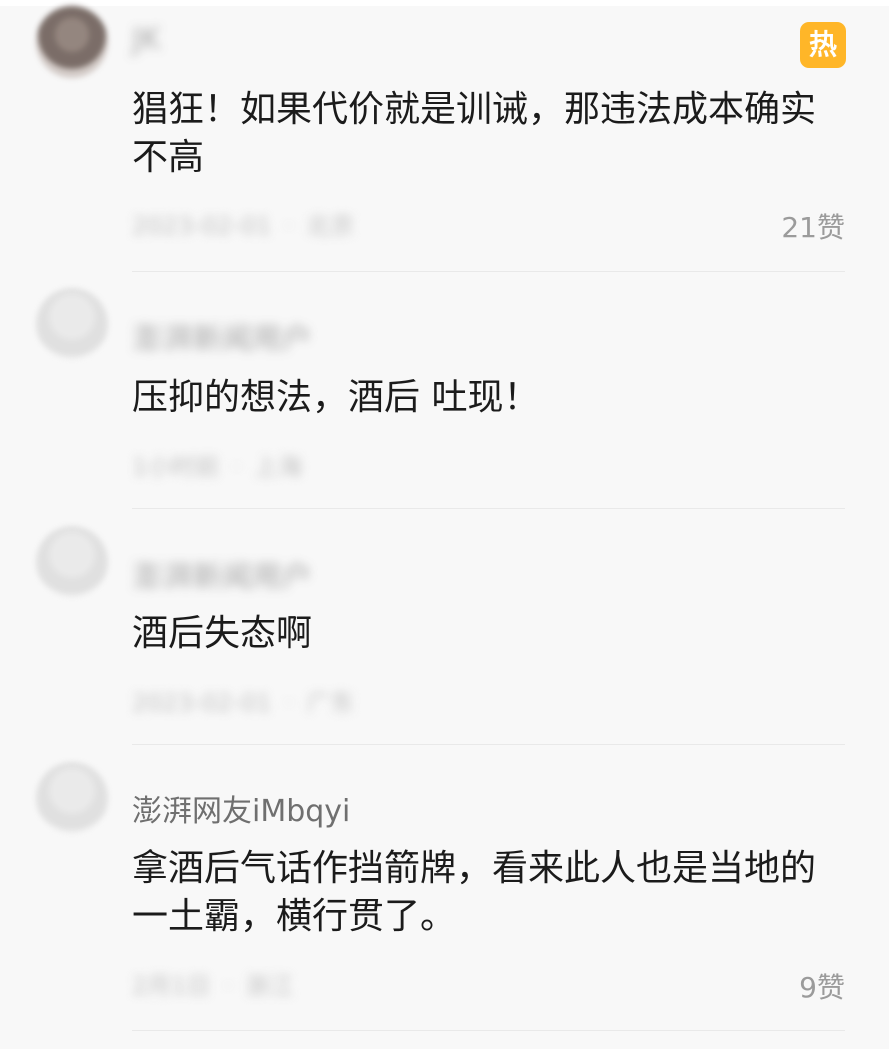 The height and width of the screenshot is (1049, 889). What do you see at coordinates (474, 892) in the screenshot?
I see `comment-text: 拿酒后气话作挡箭牌，看来此人也是当地的一土霸，横行贯了。` at bounding box center [474, 892].